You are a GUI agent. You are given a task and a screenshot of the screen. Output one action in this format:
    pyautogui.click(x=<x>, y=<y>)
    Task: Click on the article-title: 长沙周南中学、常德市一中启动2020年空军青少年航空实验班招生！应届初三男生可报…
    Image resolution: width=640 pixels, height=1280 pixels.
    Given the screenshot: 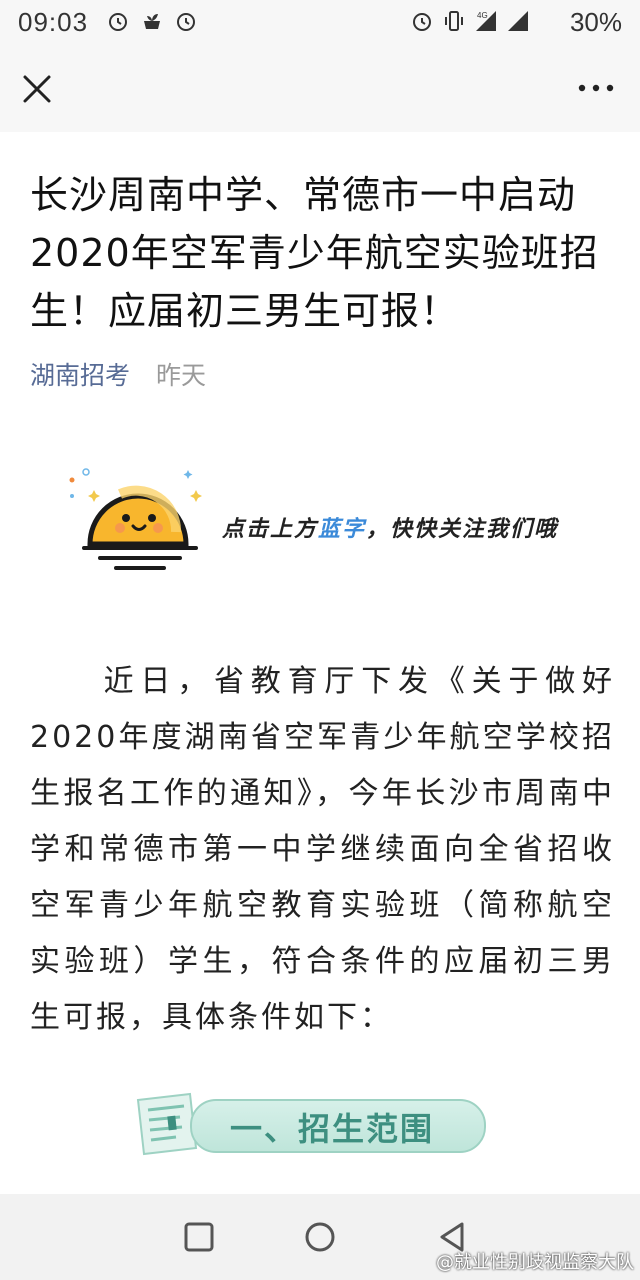 What is the action you would take?
    pyautogui.click(x=314, y=253)
    